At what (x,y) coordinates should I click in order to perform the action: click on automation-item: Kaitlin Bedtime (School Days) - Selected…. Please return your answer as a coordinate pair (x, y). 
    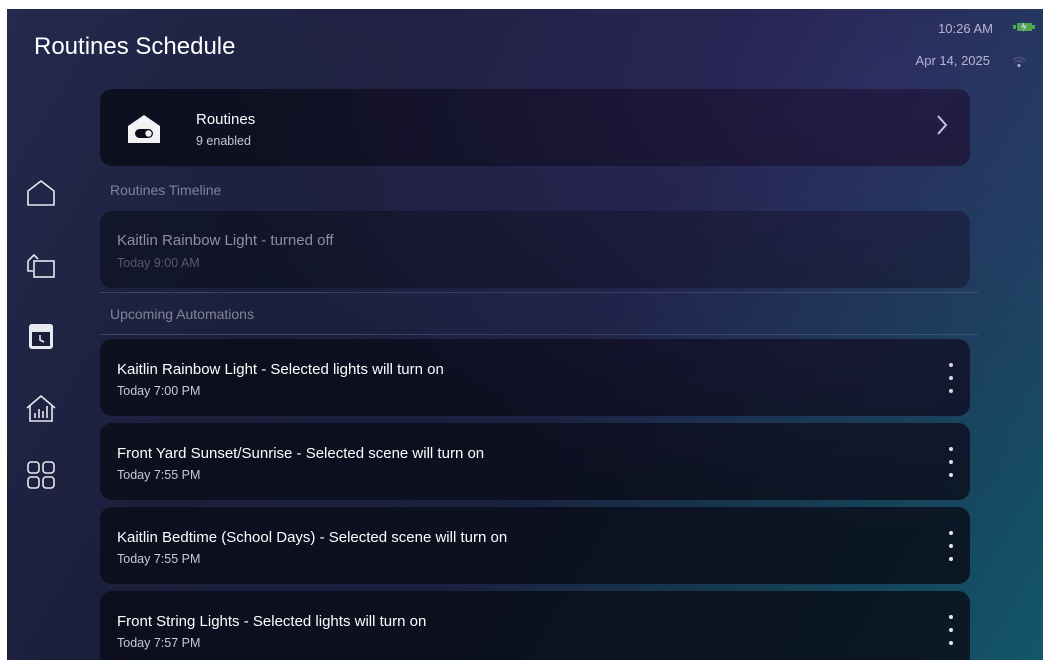
    Looking at the image, I should click on (535, 545).